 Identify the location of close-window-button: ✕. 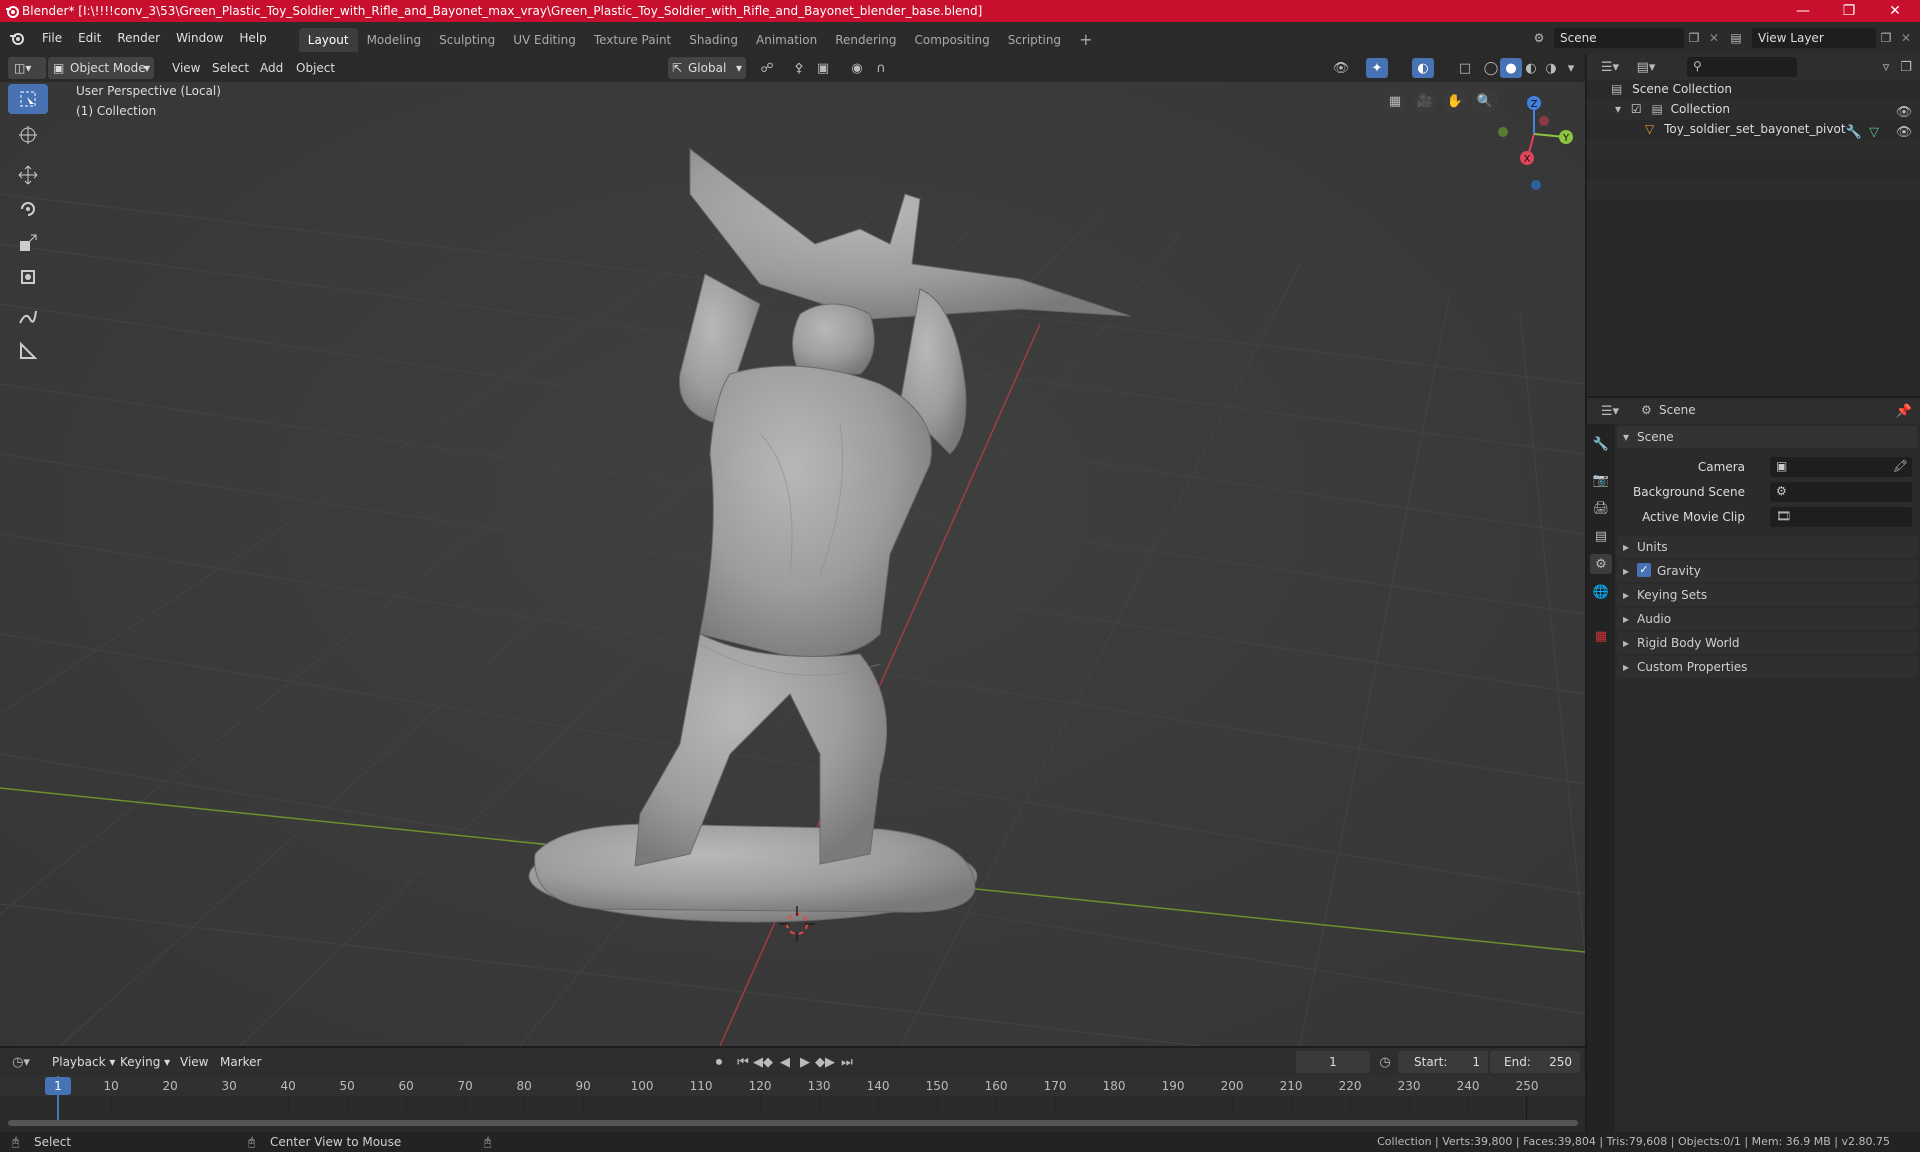
(1895, 11).